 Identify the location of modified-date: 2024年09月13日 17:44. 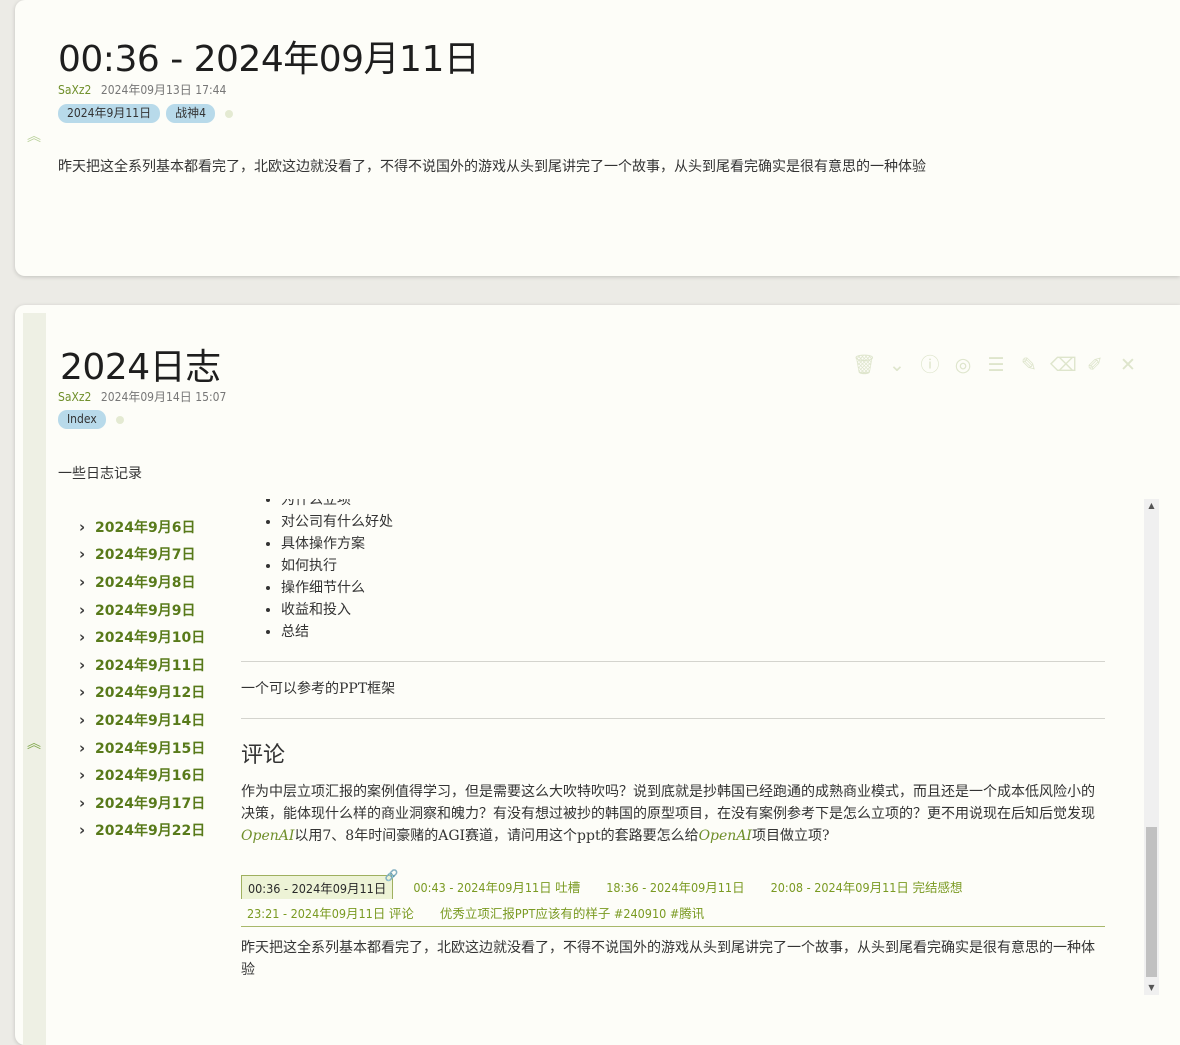
(163, 90).